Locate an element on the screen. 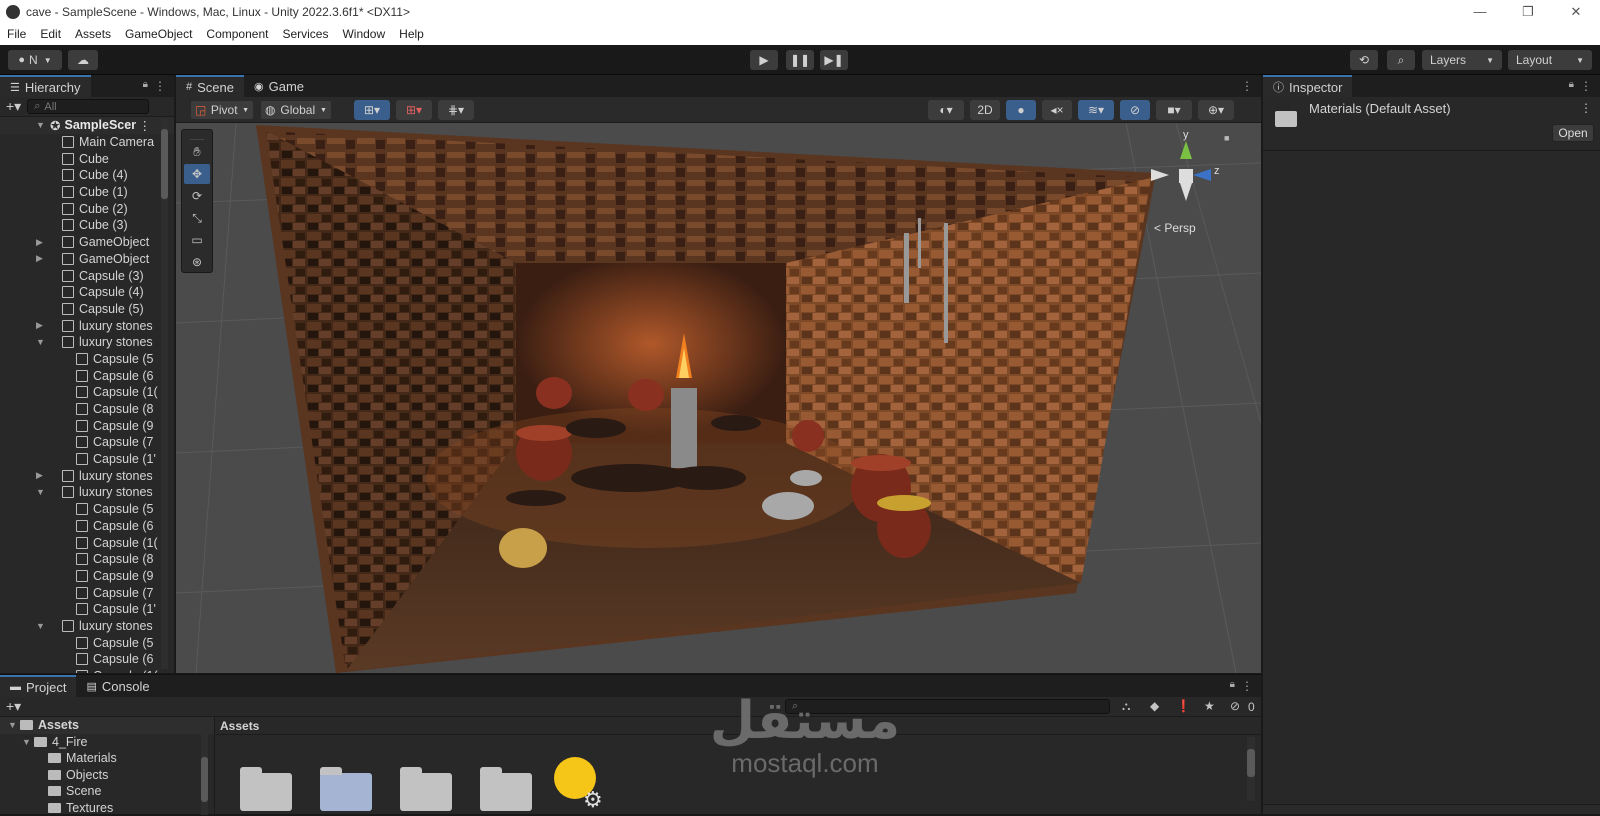 The image size is (1600, 816). lighting-toggle-button: ● is located at coordinates (1021, 110).